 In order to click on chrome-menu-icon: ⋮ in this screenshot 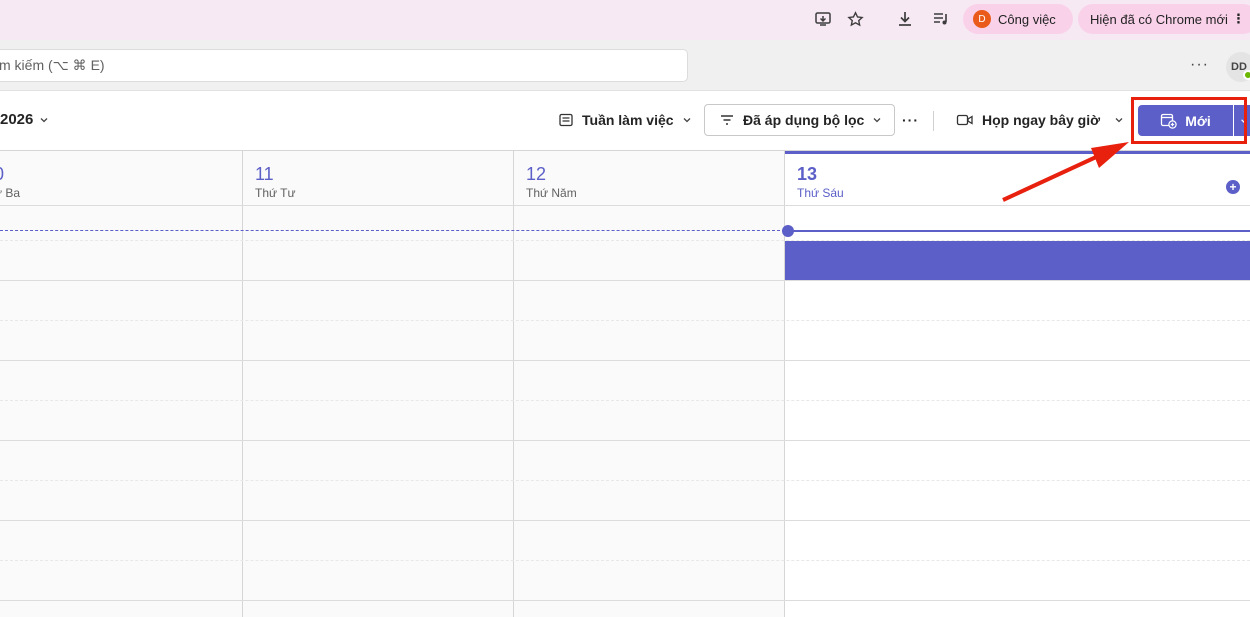, I will do `click(1238, 19)`.